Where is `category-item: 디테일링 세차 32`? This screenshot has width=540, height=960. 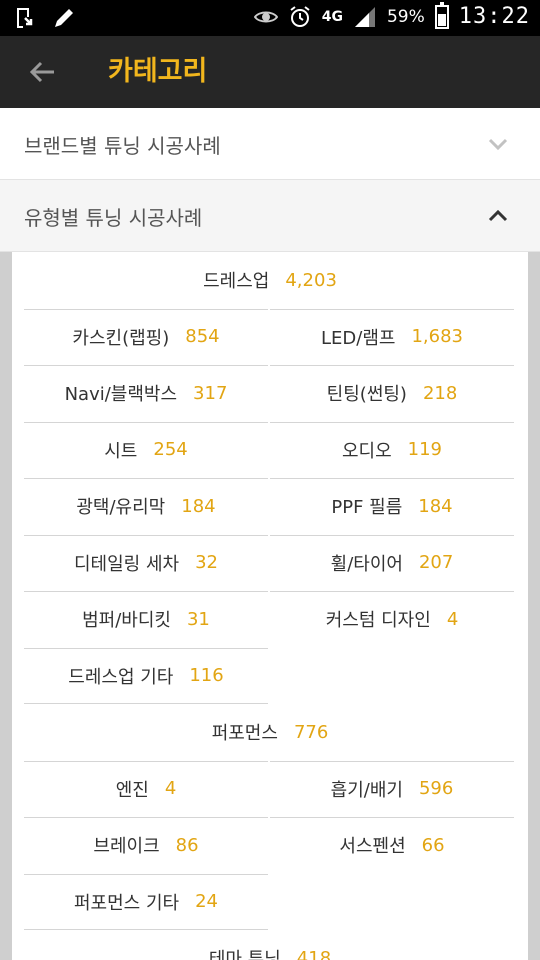 category-item: 디테일링 세차 32 is located at coordinates (146, 563).